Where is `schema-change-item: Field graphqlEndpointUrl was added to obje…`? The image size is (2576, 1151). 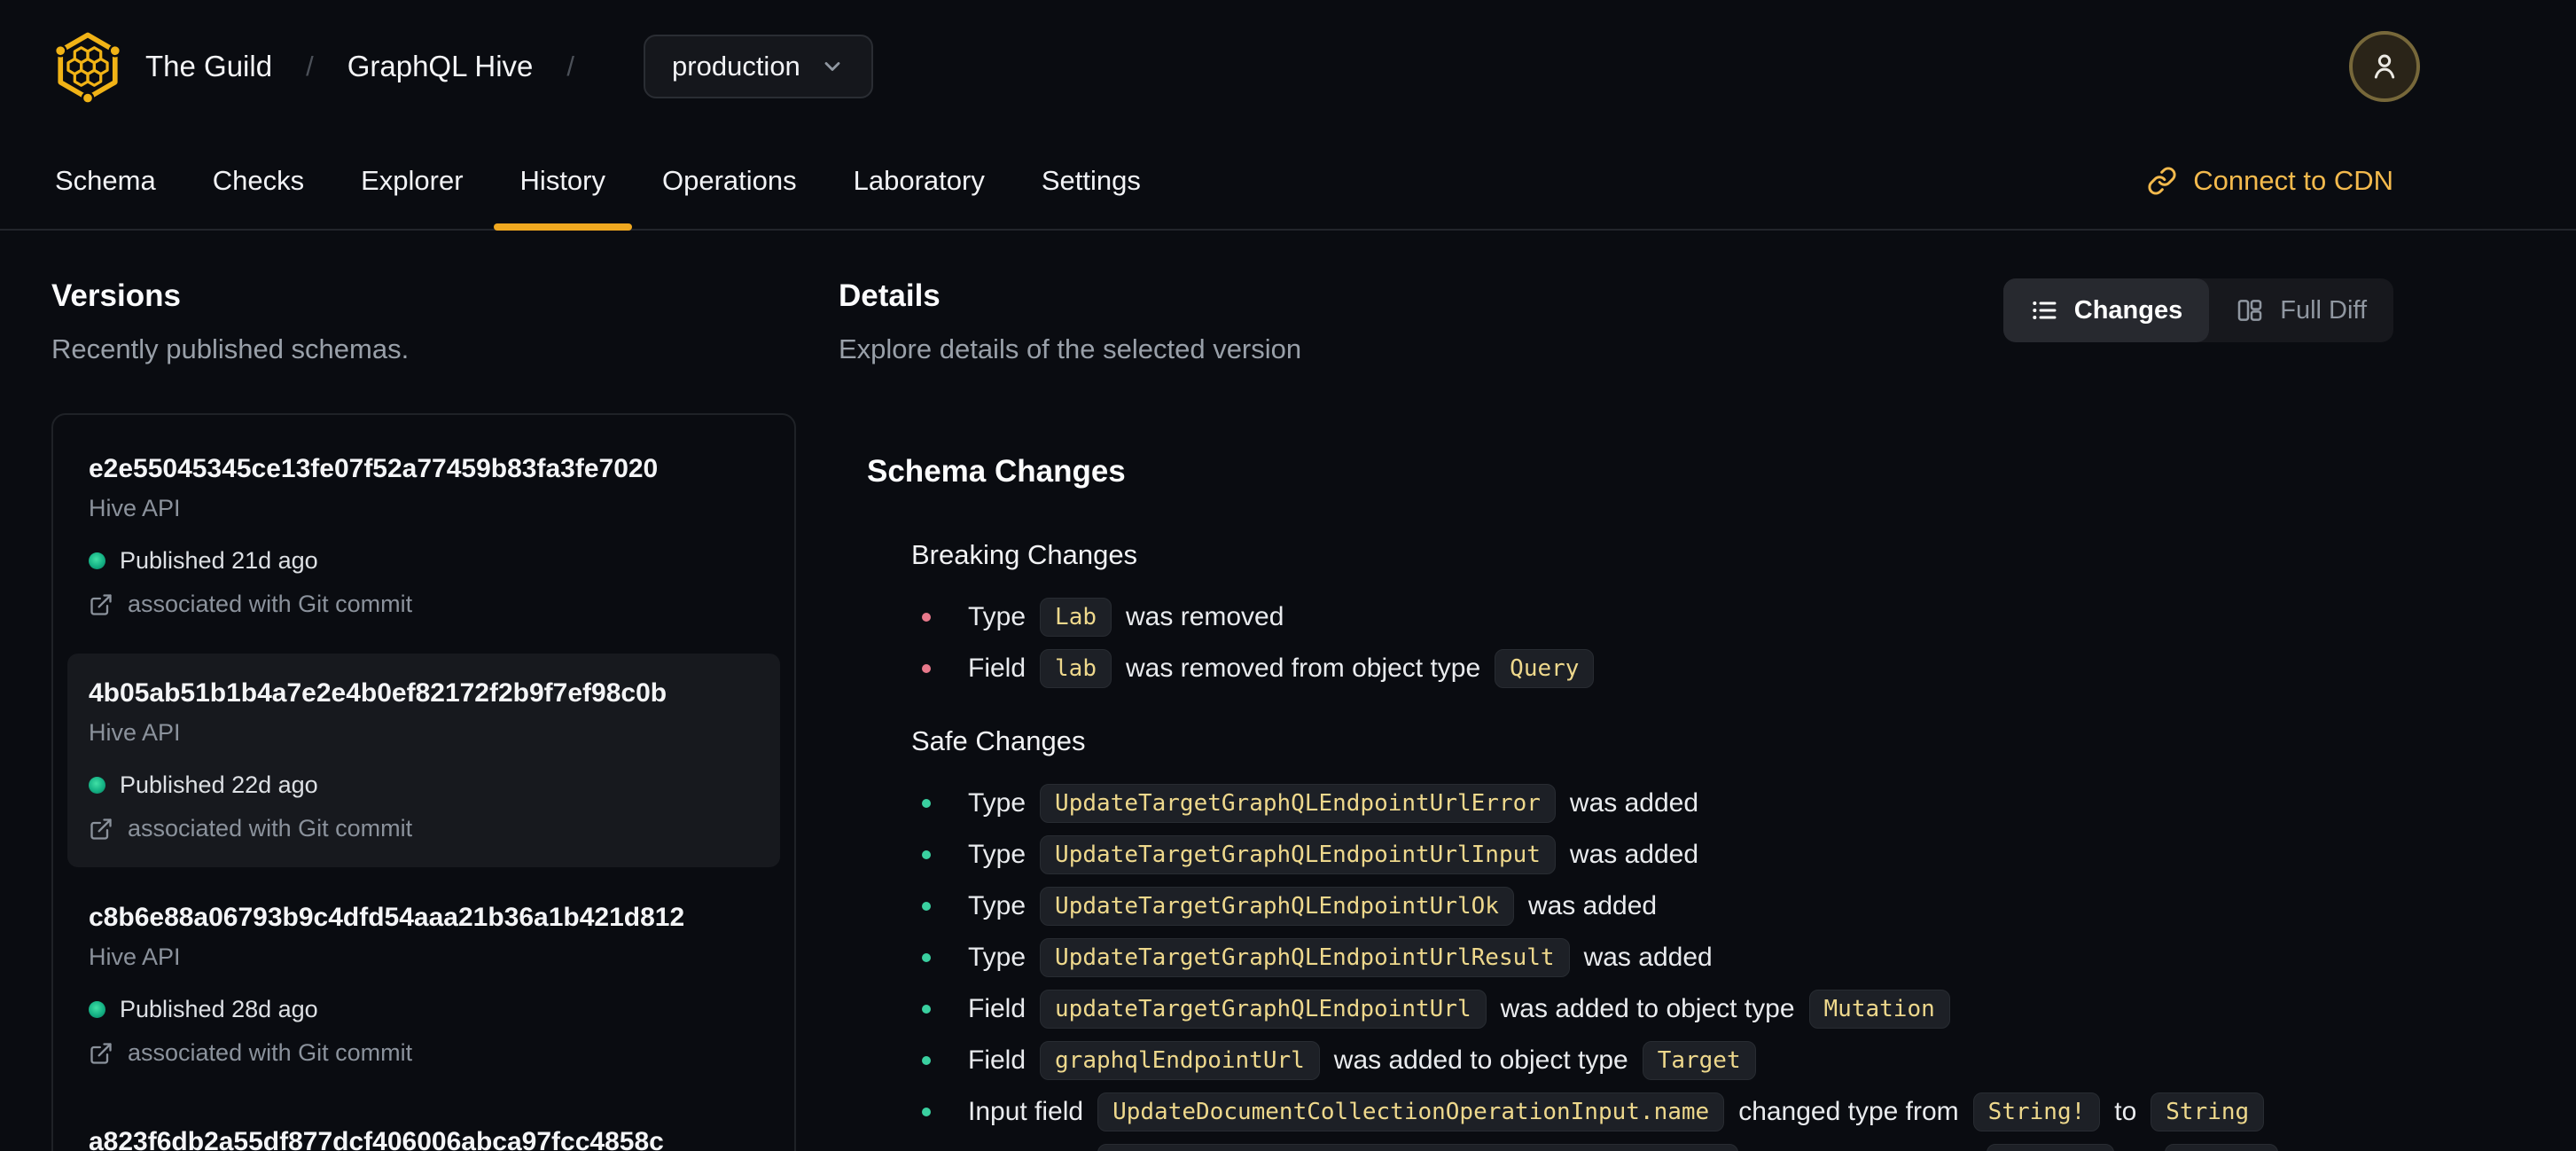
schema-change-item: Field graphqlEndpointUrl was added to obje… is located at coordinates (1657, 1060).